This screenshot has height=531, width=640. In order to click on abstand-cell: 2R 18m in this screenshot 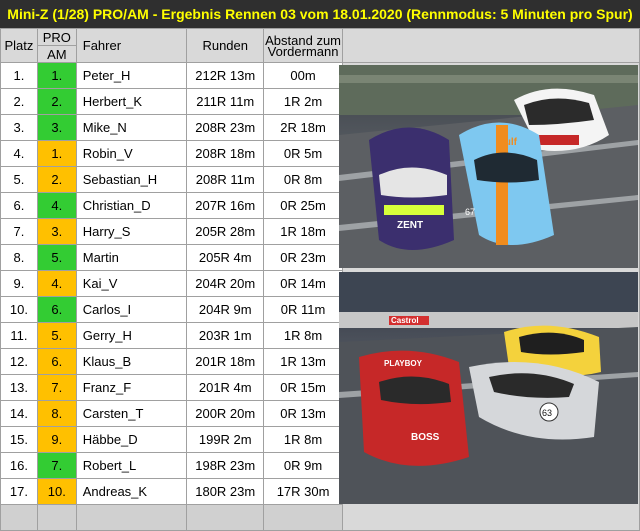, I will do `click(303, 127)`.